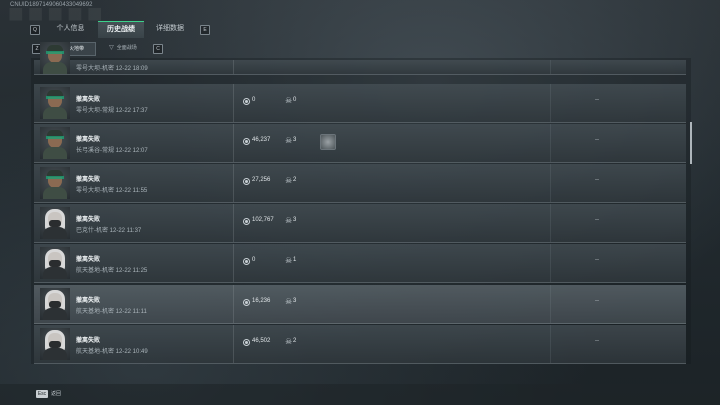  Describe the element at coordinates (360, 143) in the screenshot. I see `list-item: 撤离失败 长弓溪谷-常规 12-22 12:07 46,237 ☠ 3 --` at that location.